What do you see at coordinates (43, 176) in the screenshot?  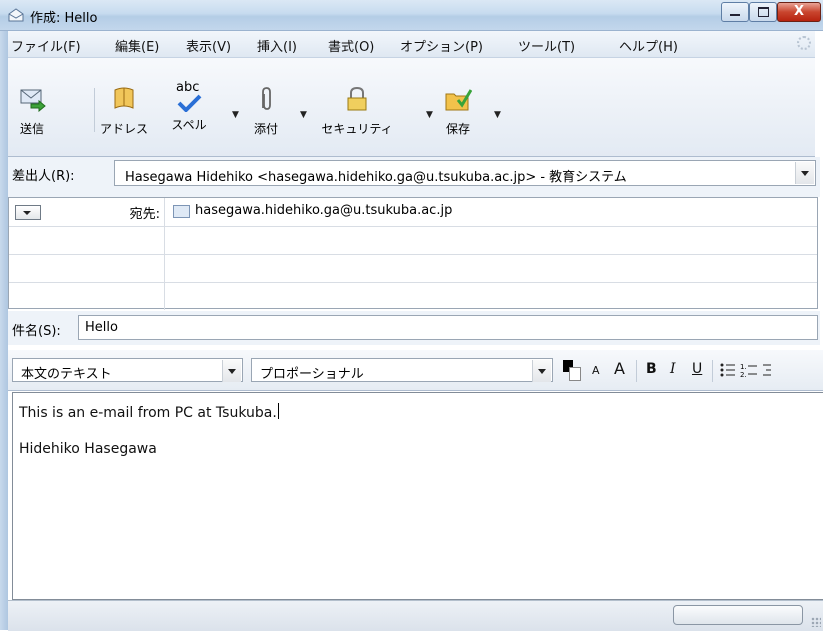 I see `from-label: 差出人(R):` at bounding box center [43, 176].